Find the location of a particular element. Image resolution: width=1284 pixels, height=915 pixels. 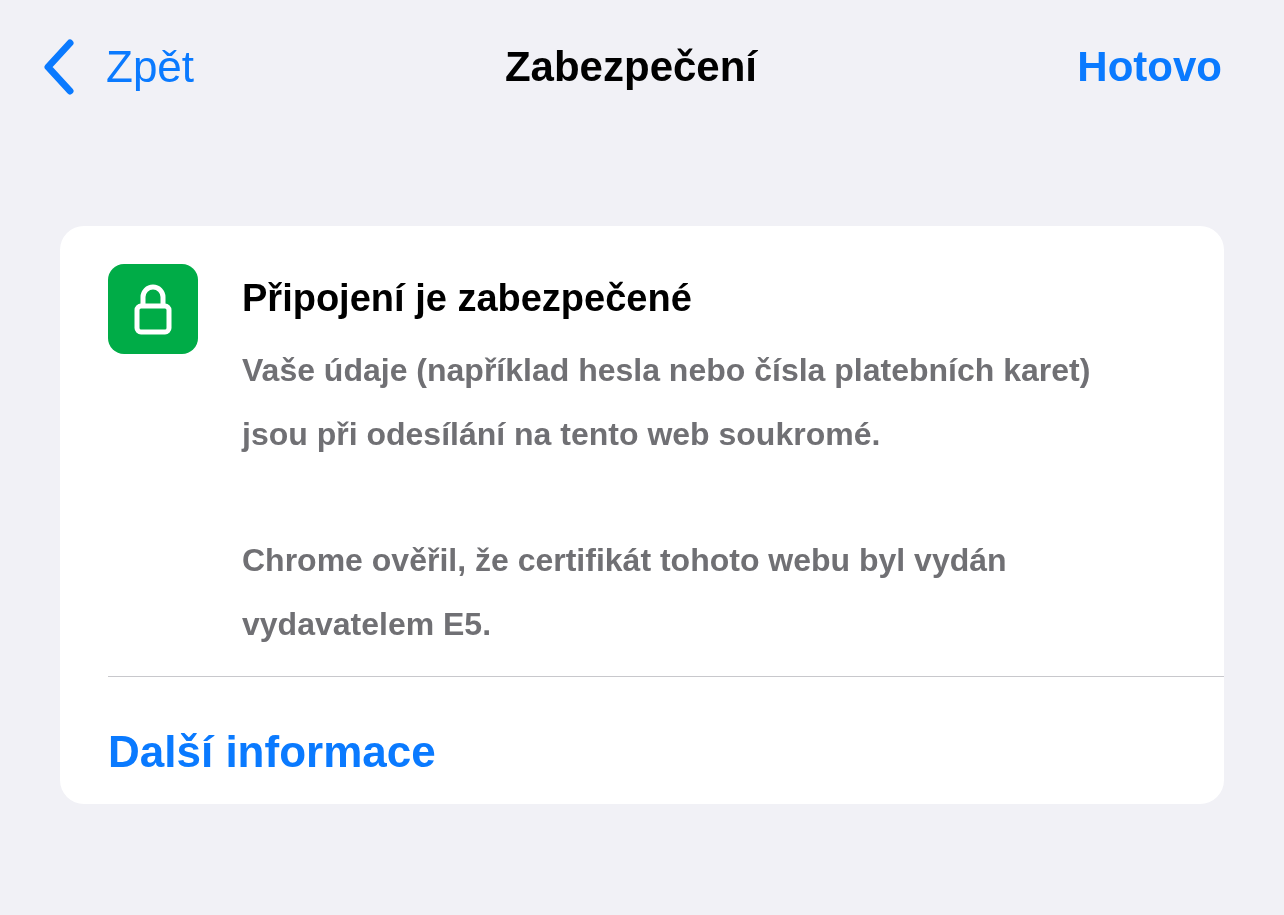

connection-title: Připojení je zabezpečené is located at coordinates (467, 298).